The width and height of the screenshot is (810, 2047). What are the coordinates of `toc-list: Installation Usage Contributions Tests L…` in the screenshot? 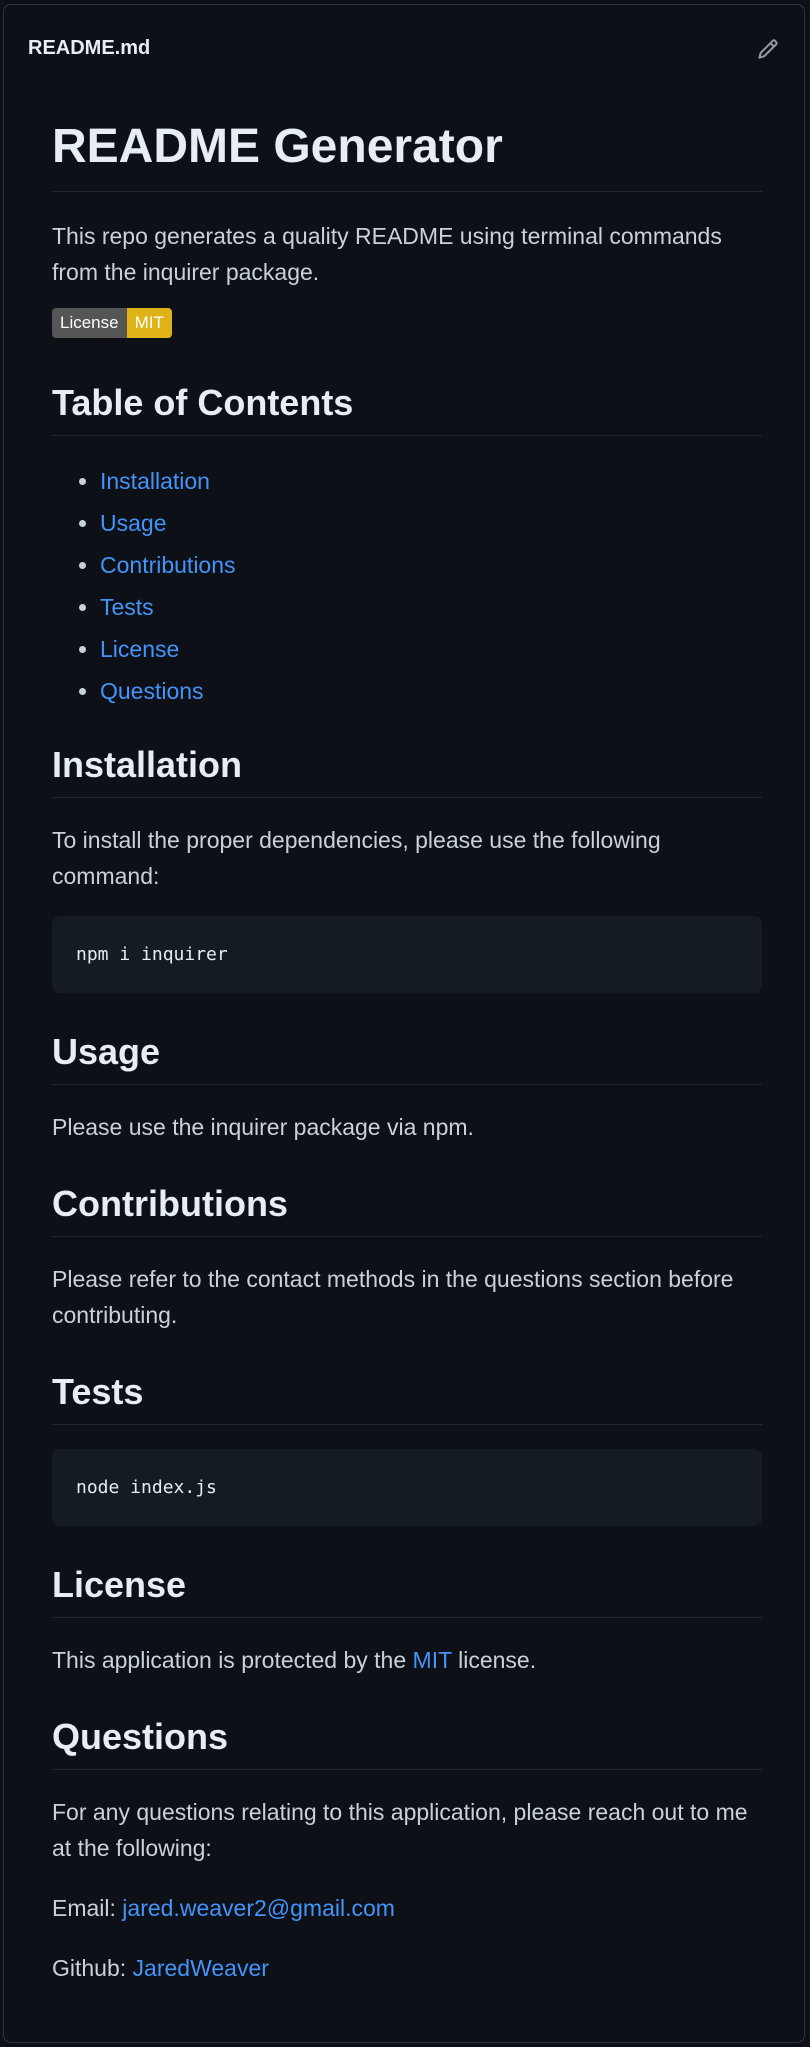 It's located at (407, 586).